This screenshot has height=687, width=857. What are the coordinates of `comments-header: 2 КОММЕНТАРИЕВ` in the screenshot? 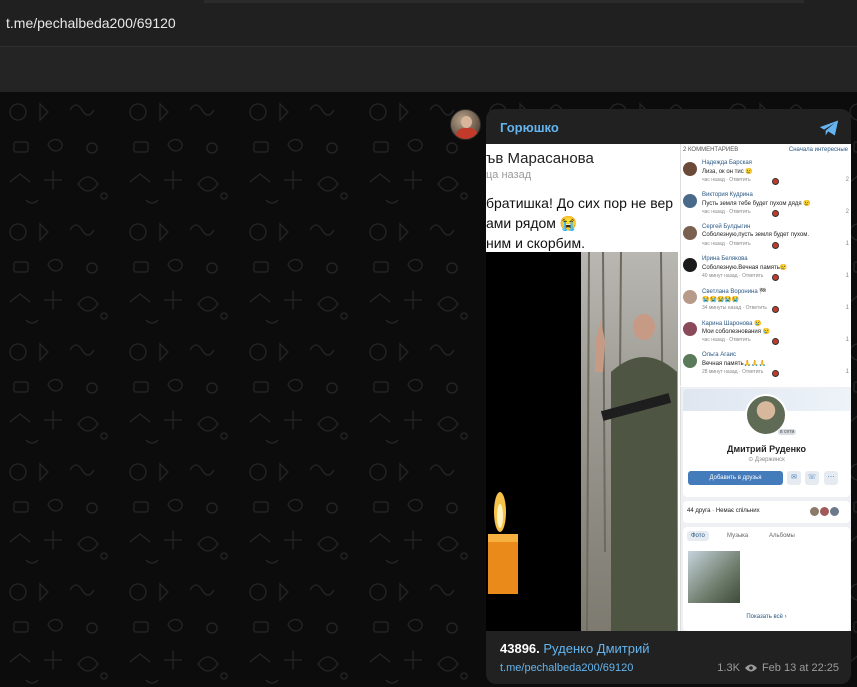 It's located at (711, 150).